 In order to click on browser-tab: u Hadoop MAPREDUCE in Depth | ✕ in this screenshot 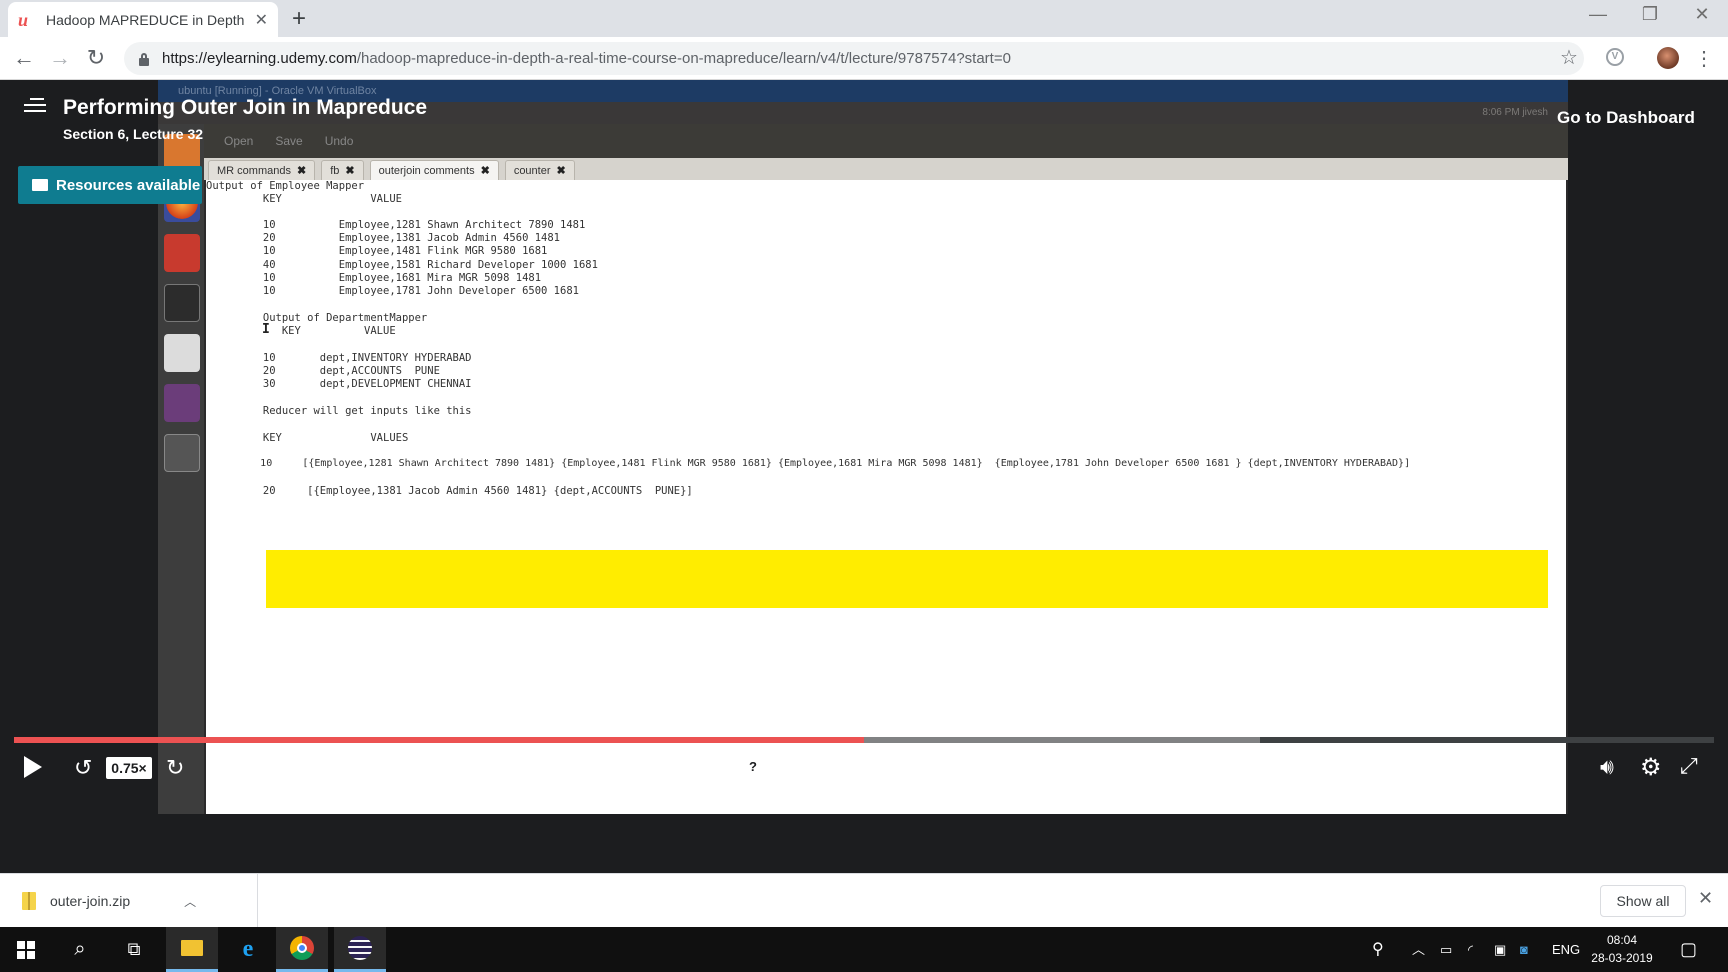, I will do `click(143, 19)`.